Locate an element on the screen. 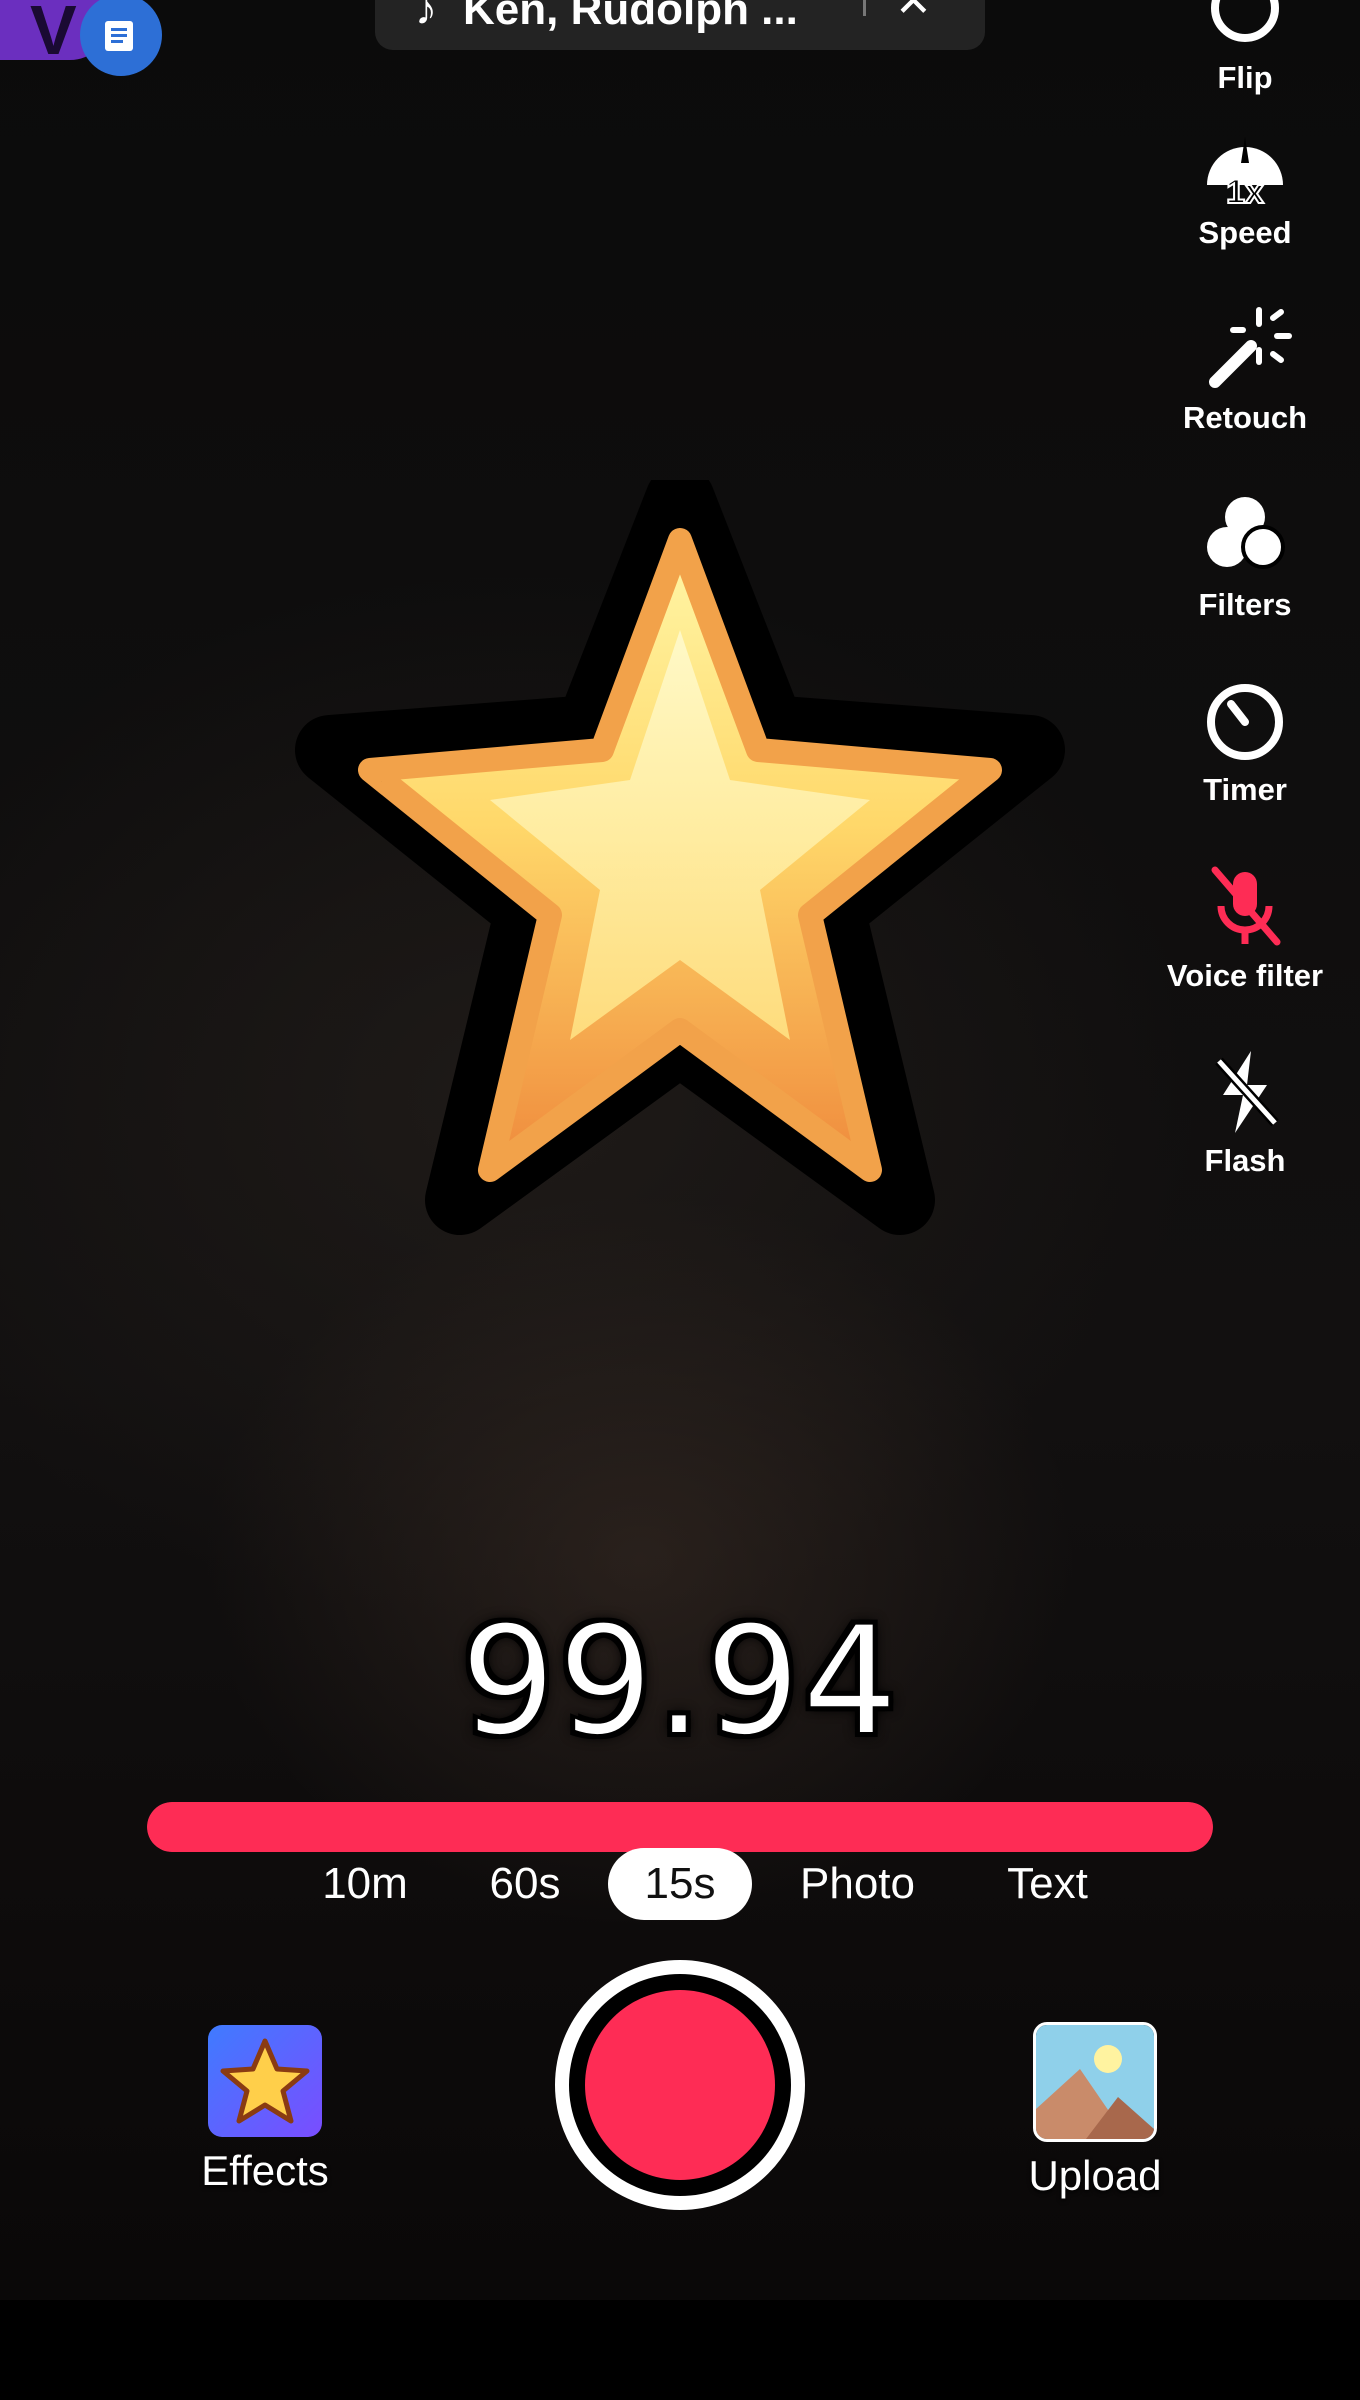 This screenshot has width=1360, height=2400. record-button is located at coordinates (680, 2085).